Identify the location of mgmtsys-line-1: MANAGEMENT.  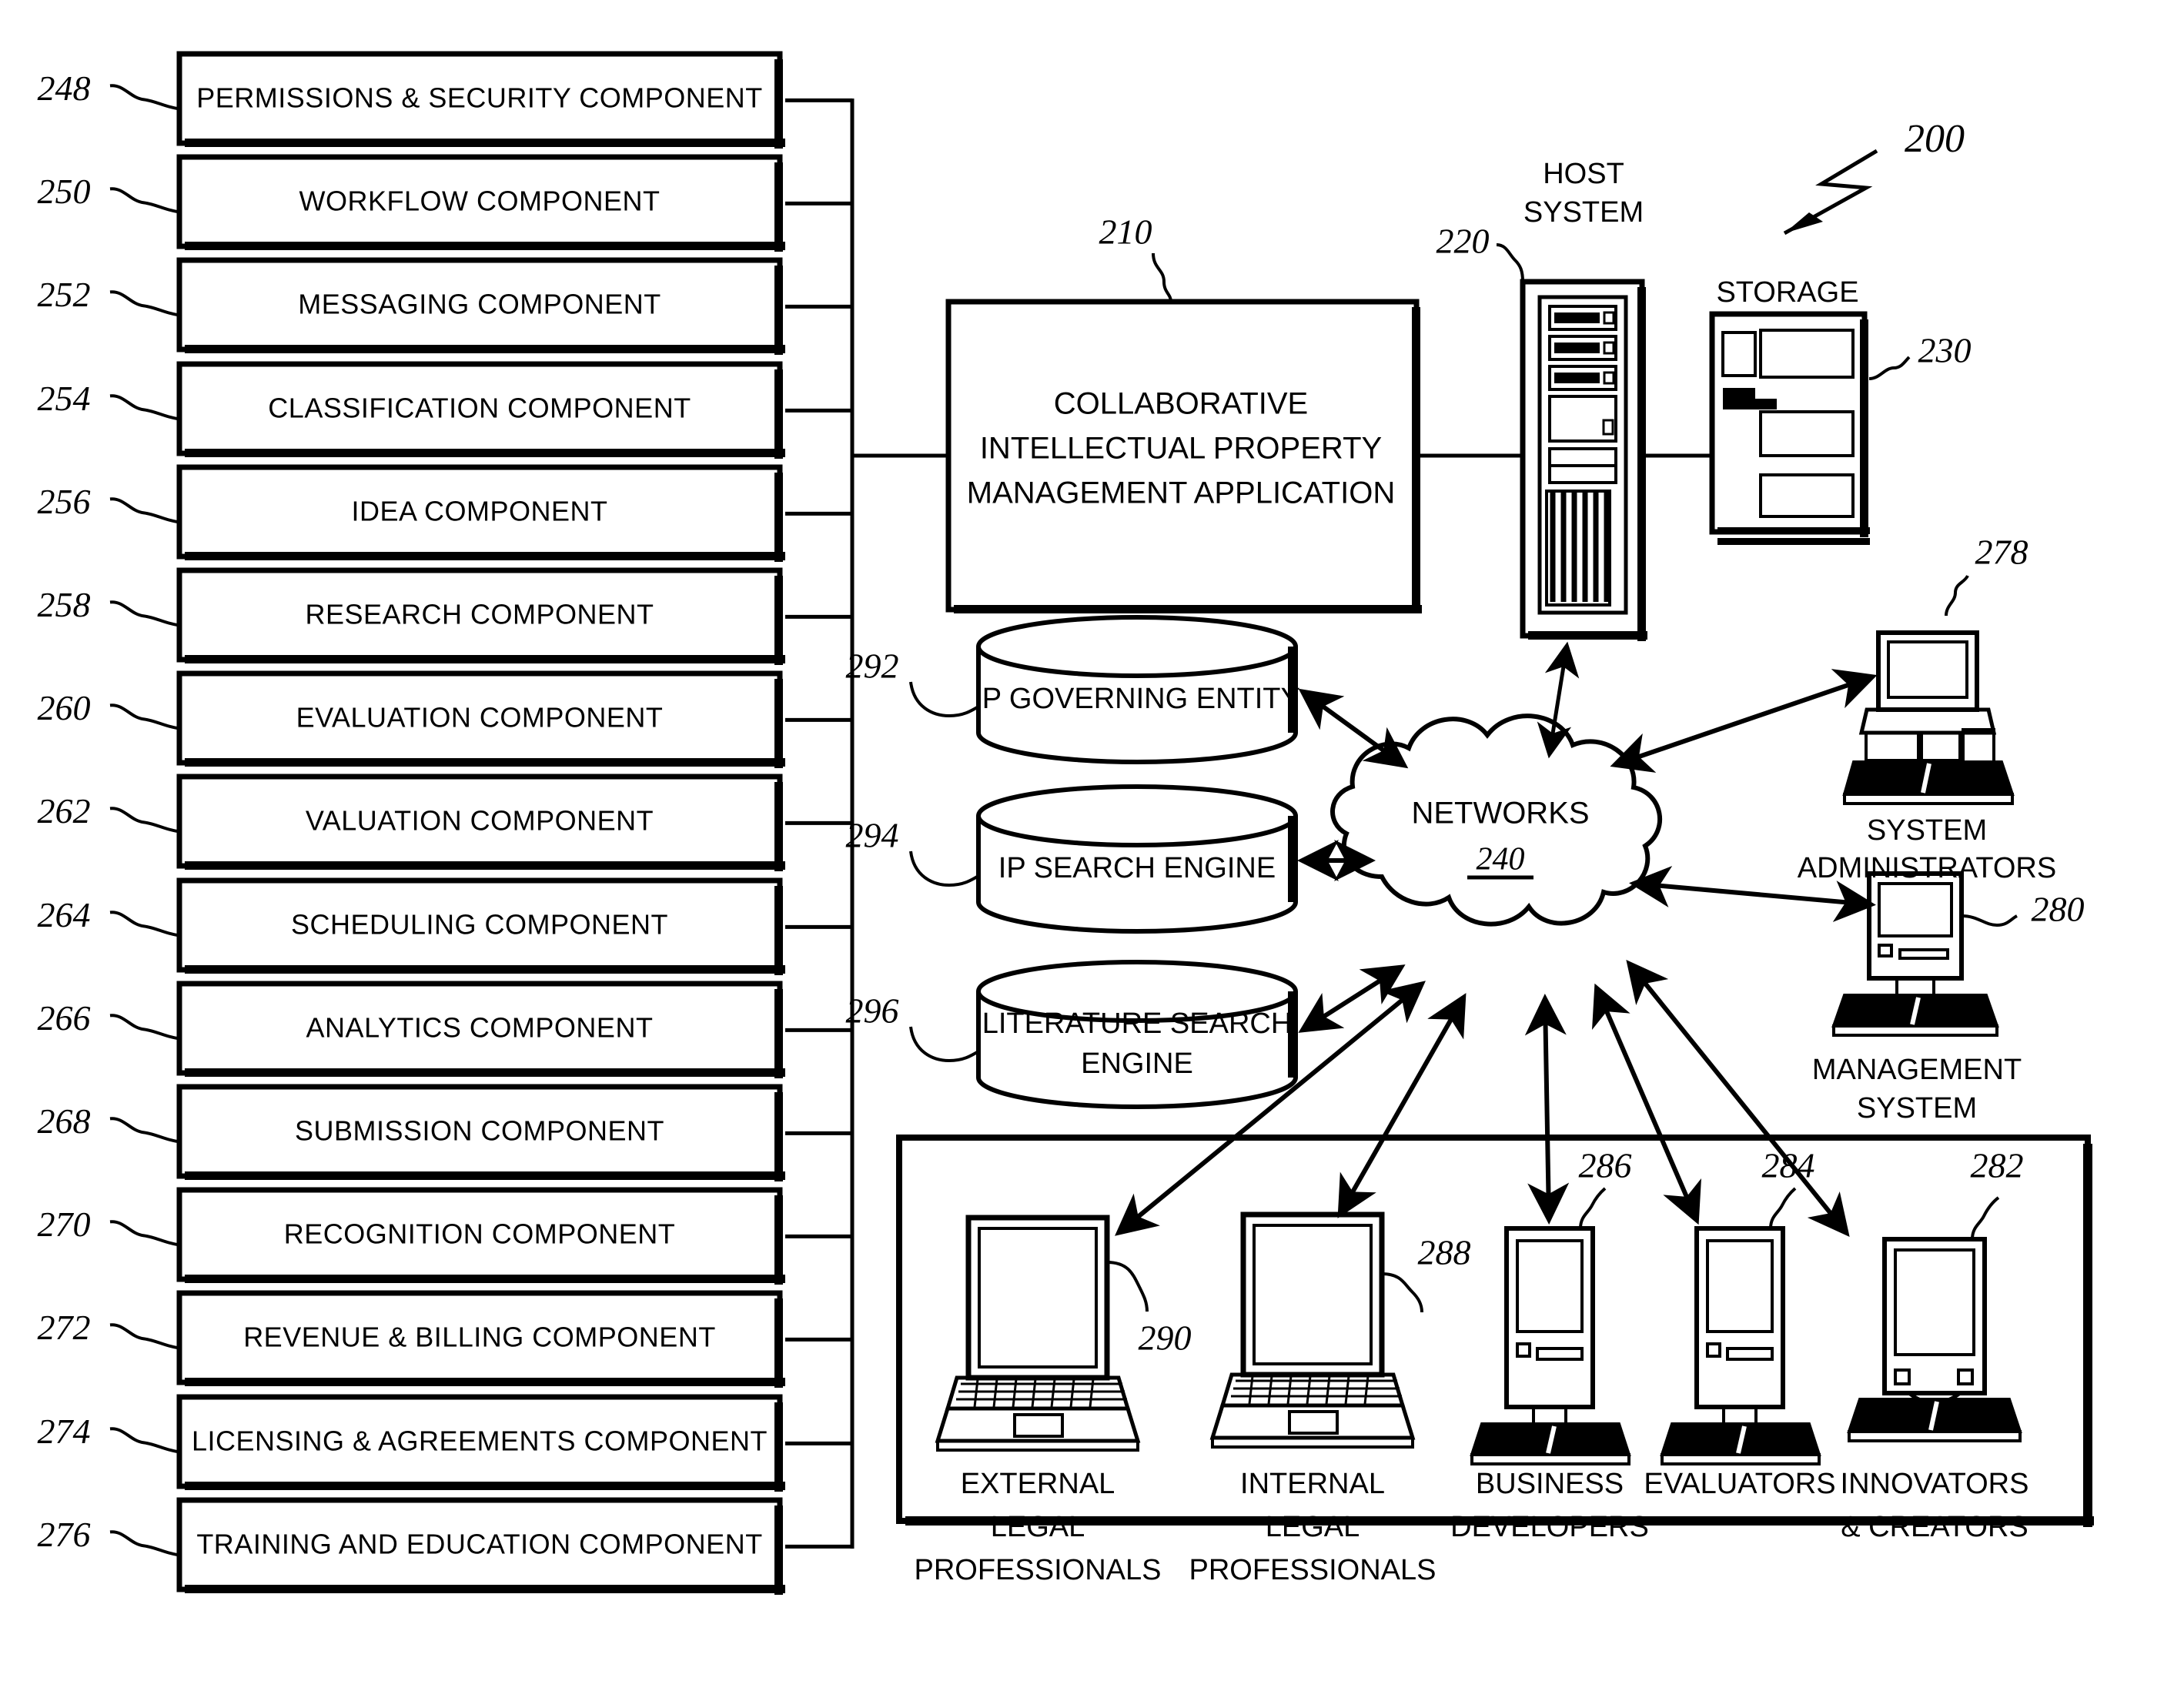
(1917, 1070).